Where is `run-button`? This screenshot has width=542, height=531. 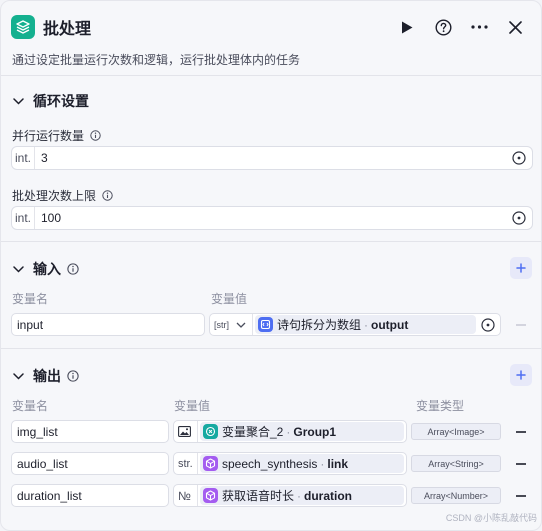 run-button is located at coordinates (407, 27).